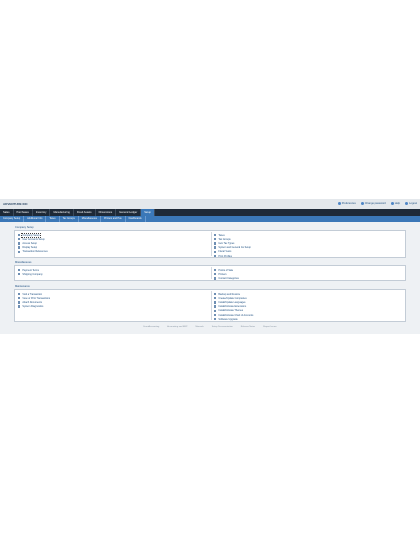 This screenshot has width=420, height=534. I want to click on menu-item-label: Transaction References, so click(35, 252).